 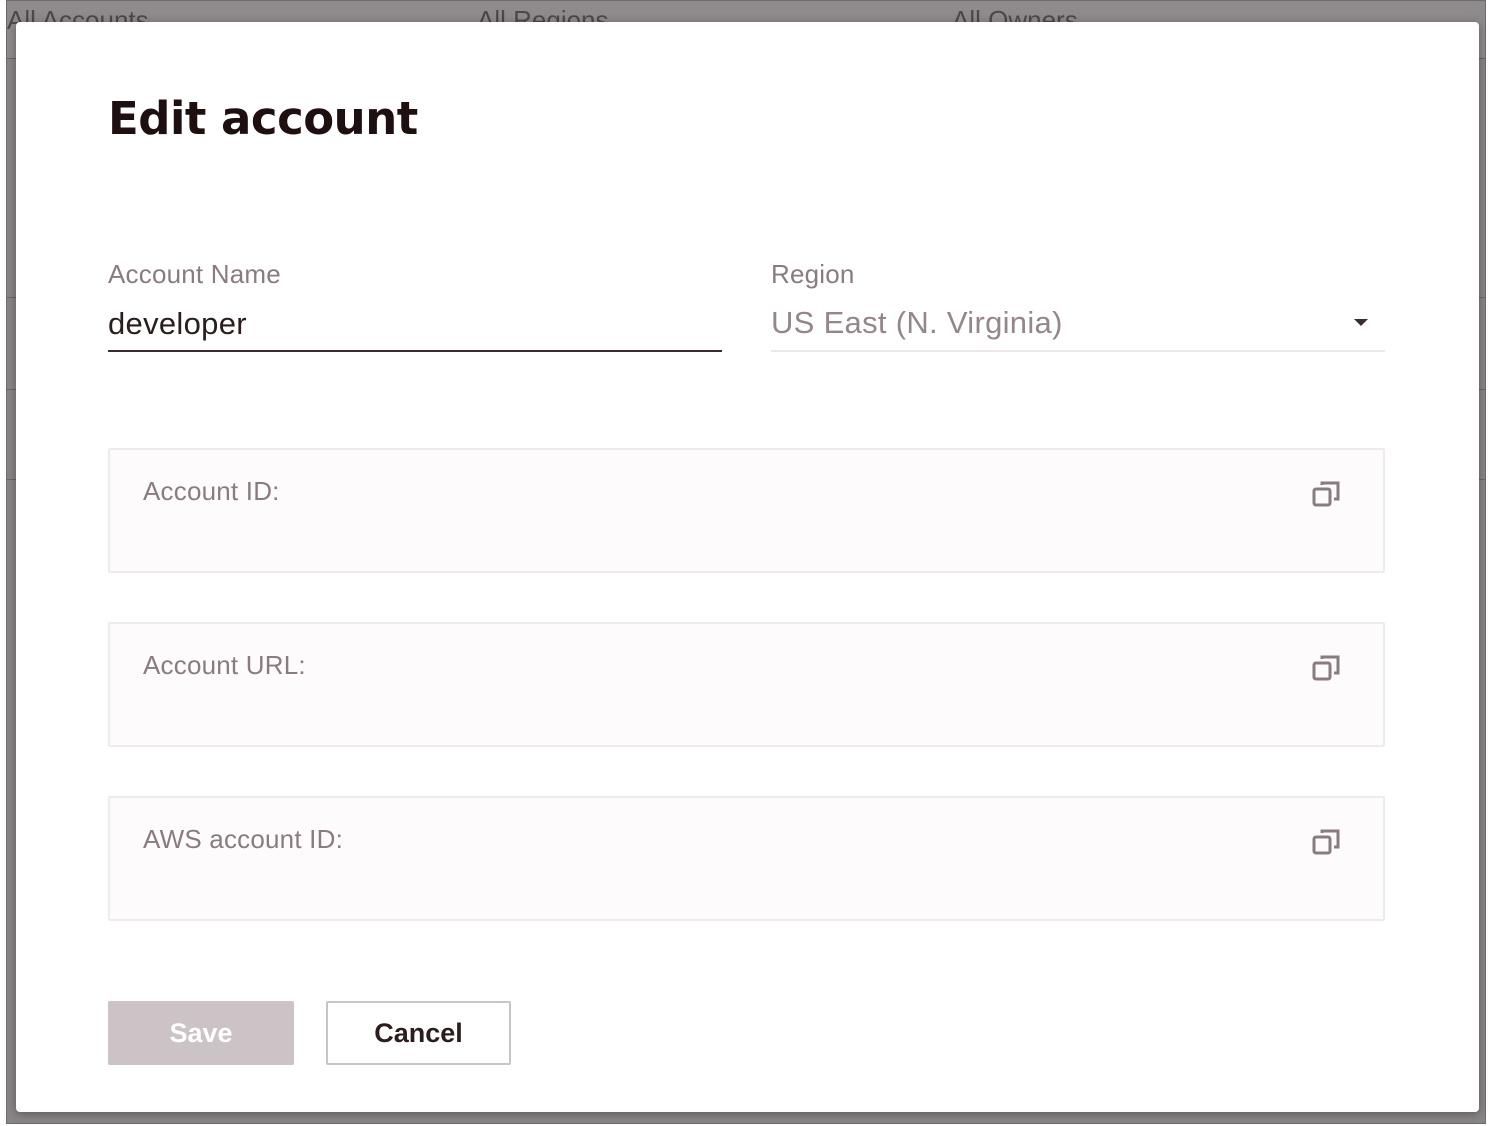 I want to click on region-select: US East (N. Virginia), so click(x=1078, y=325).